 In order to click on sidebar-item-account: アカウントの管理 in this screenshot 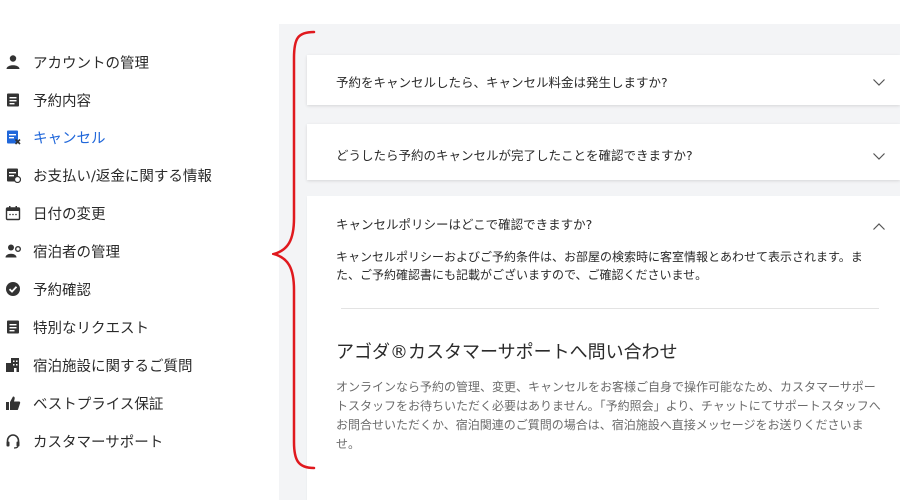, I will do `click(77, 62)`.